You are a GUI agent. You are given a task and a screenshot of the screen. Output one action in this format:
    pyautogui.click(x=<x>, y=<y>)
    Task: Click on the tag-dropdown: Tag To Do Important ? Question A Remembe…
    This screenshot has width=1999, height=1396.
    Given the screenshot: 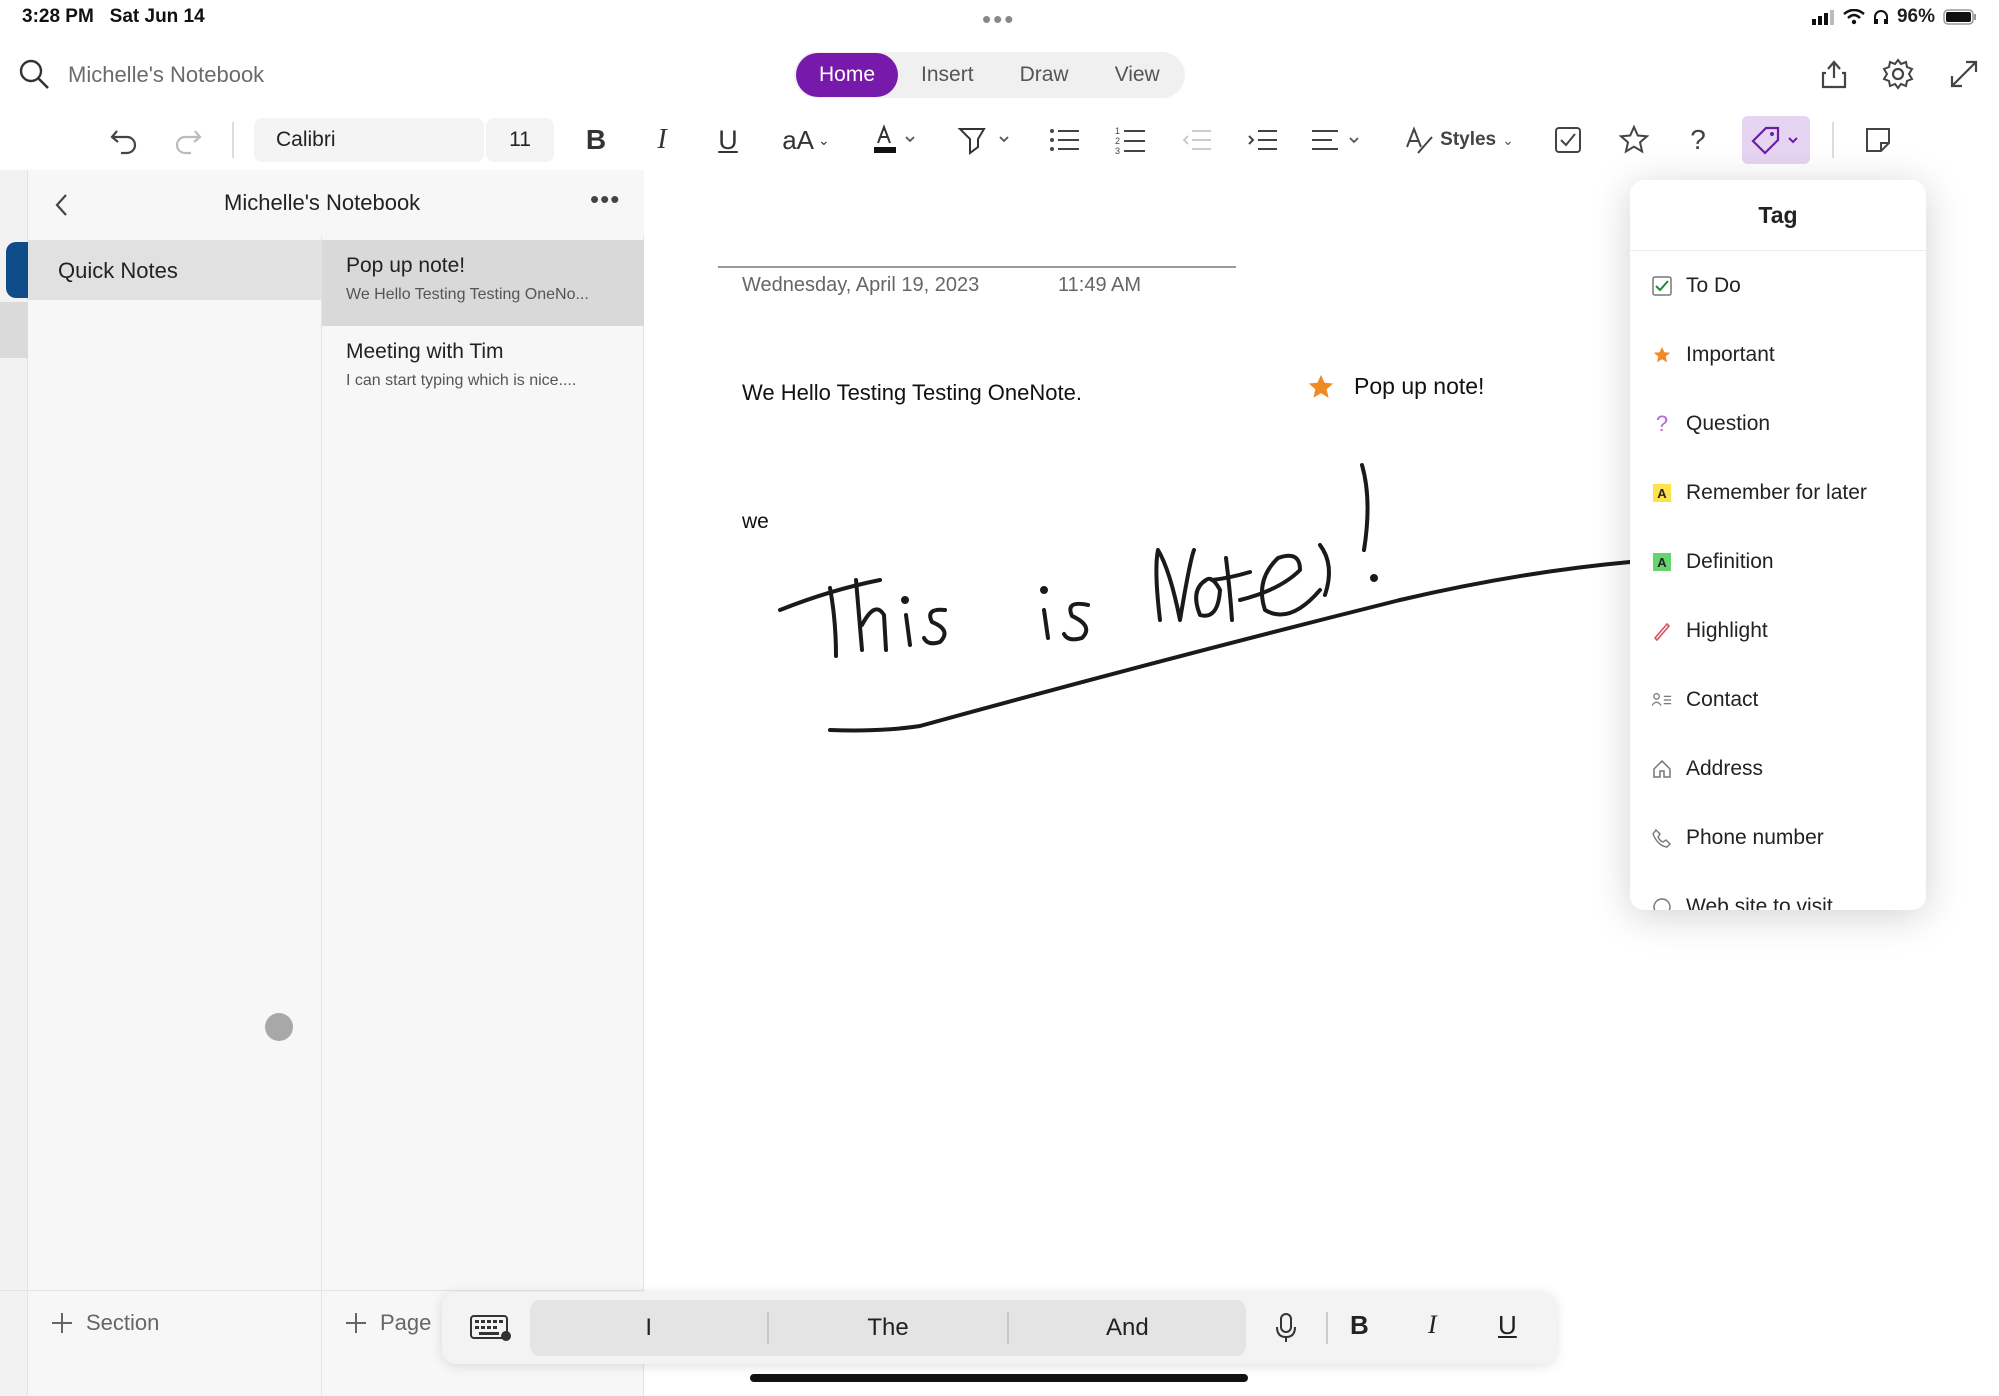 What is the action you would take?
    pyautogui.click(x=1778, y=545)
    